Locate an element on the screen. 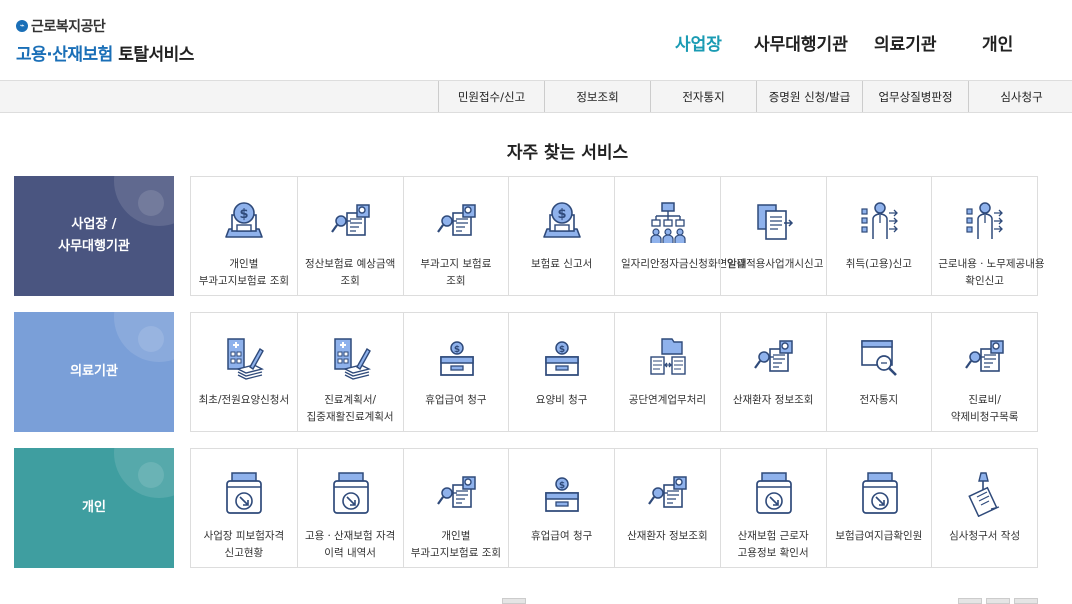 The width and height of the screenshot is (1072, 604). service-item: 사업장 피보험자격 신고현황 is located at coordinates (244, 508).